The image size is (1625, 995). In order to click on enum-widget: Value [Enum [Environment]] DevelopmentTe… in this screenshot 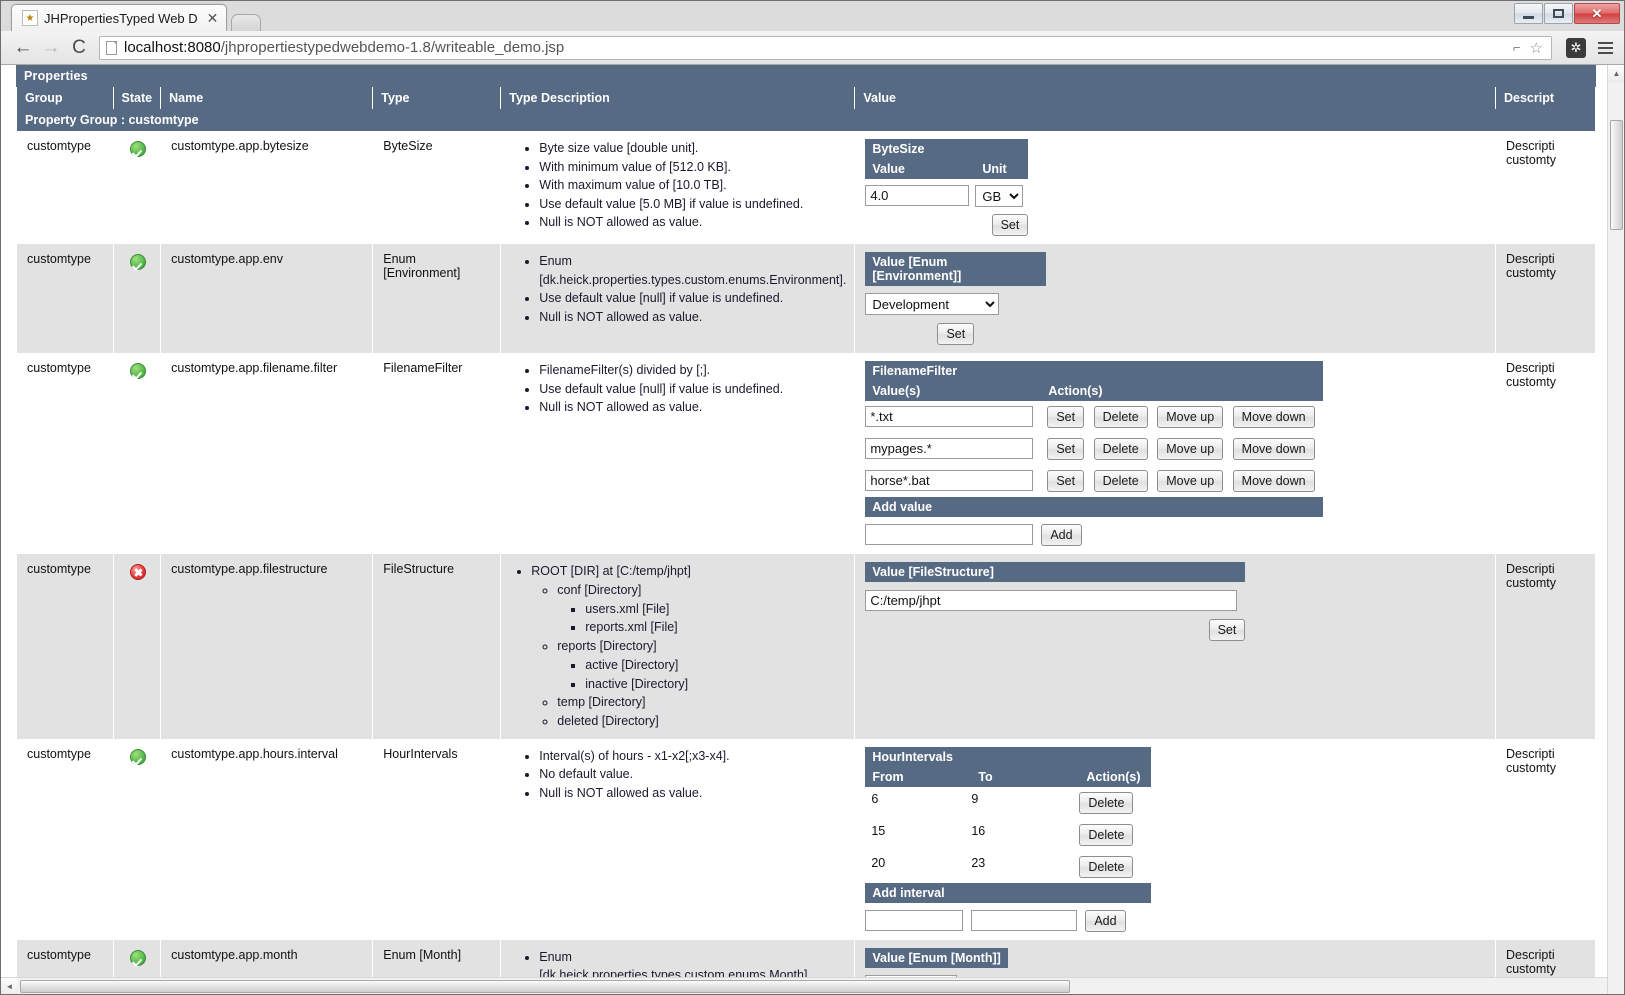, I will do `click(956, 298)`.